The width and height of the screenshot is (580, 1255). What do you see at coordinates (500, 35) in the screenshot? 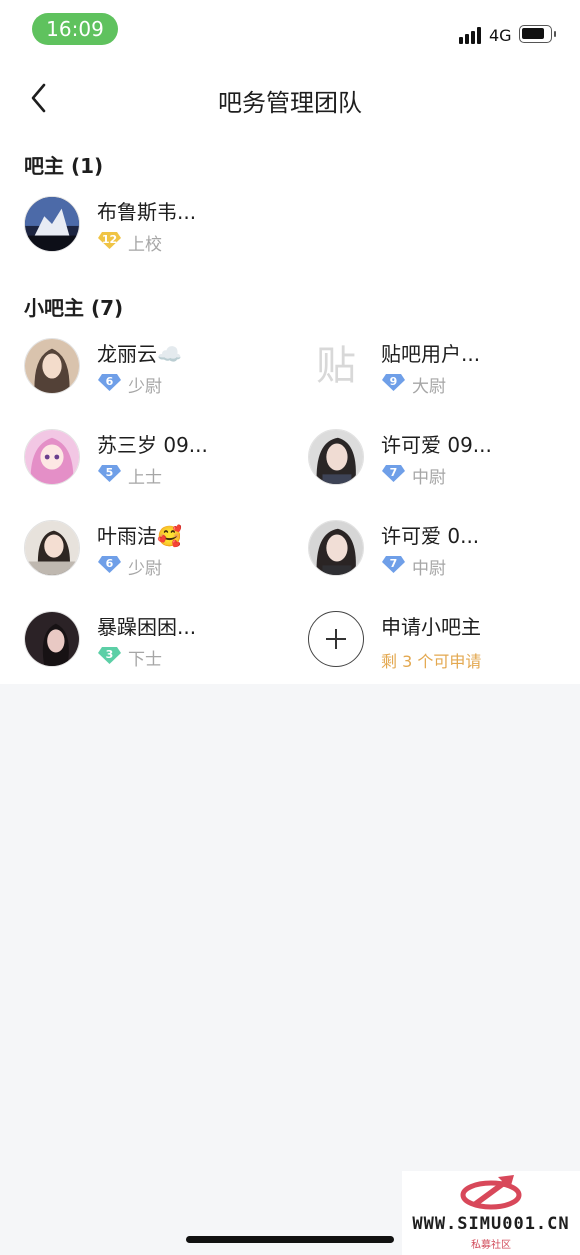
I see `network-label: 4G` at bounding box center [500, 35].